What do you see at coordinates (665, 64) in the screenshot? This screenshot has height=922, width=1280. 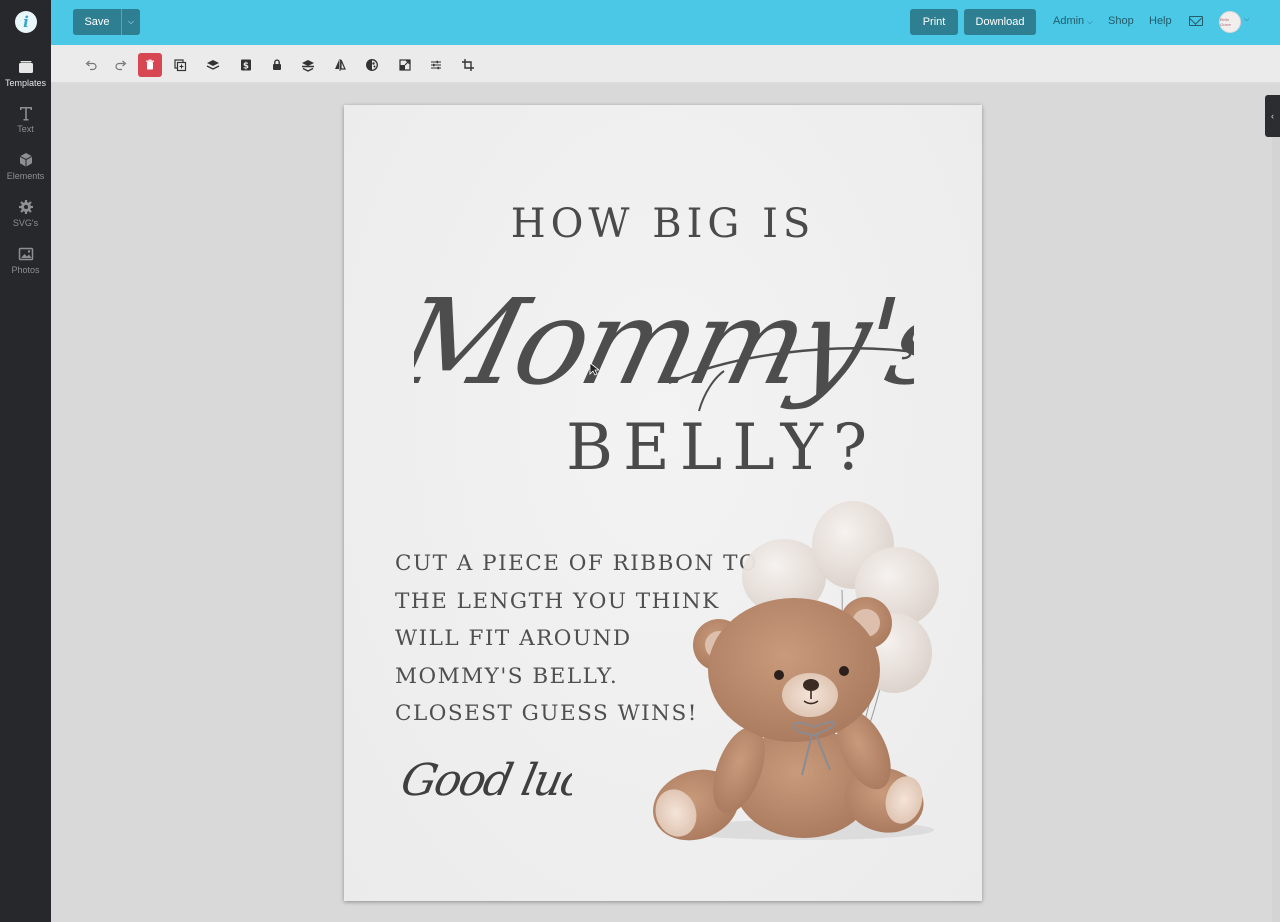 I see `edit-toolbar: $` at bounding box center [665, 64].